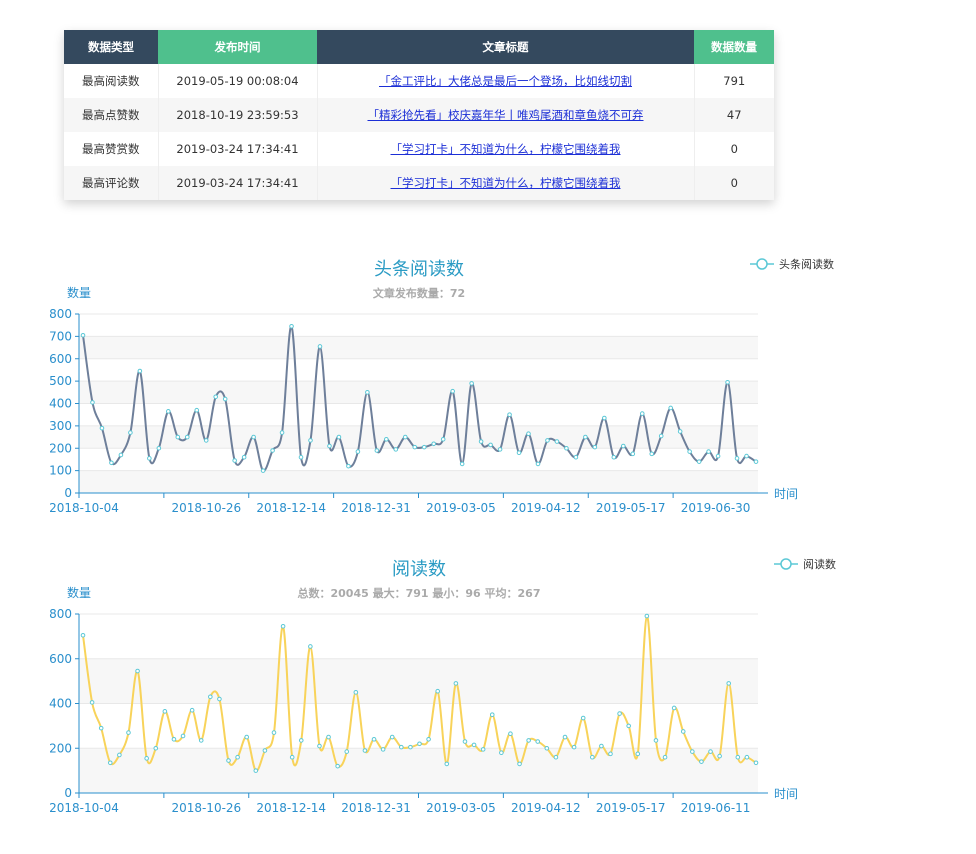  Describe the element at coordinates (805, 564) in the screenshot. I see `legend: 阅读数` at that location.